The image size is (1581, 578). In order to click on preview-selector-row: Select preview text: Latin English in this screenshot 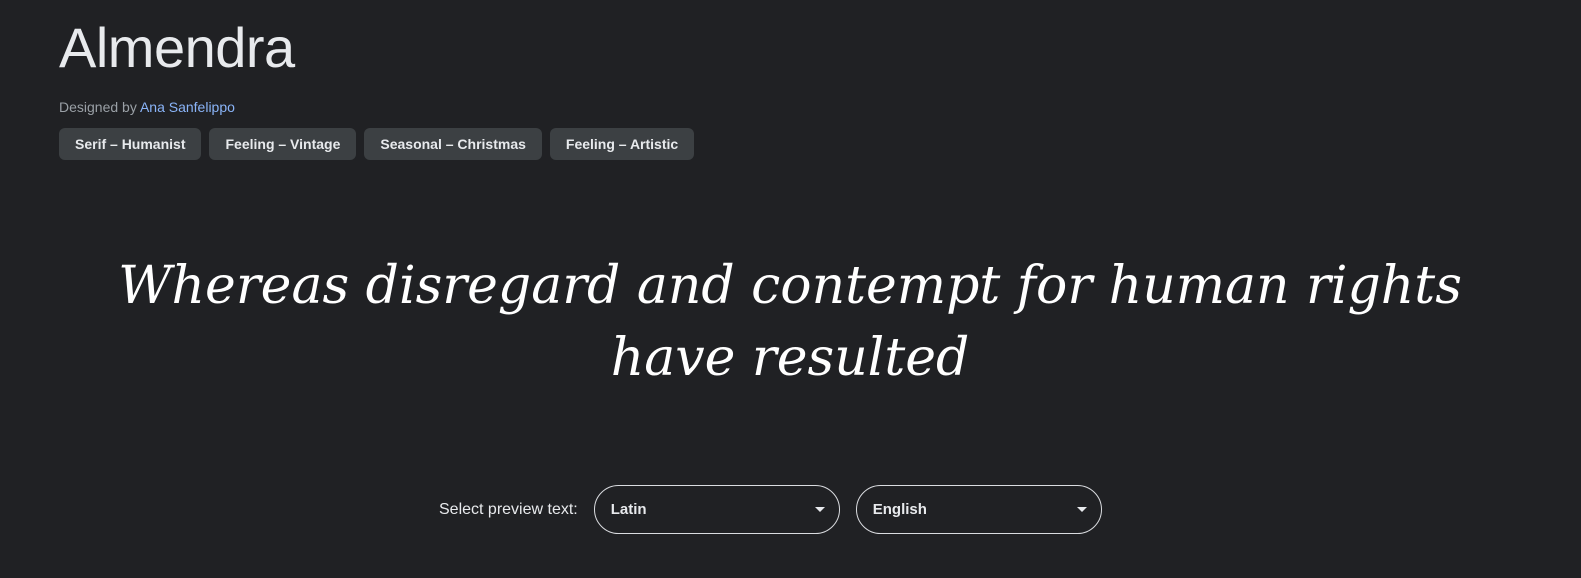, I will do `click(770, 509)`.